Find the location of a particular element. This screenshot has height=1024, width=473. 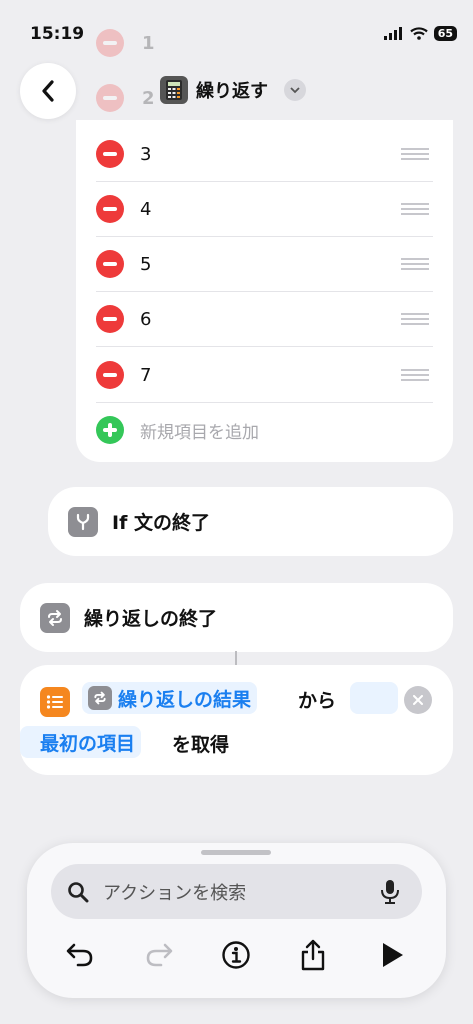

run-button is located at coordinates (392, 955).